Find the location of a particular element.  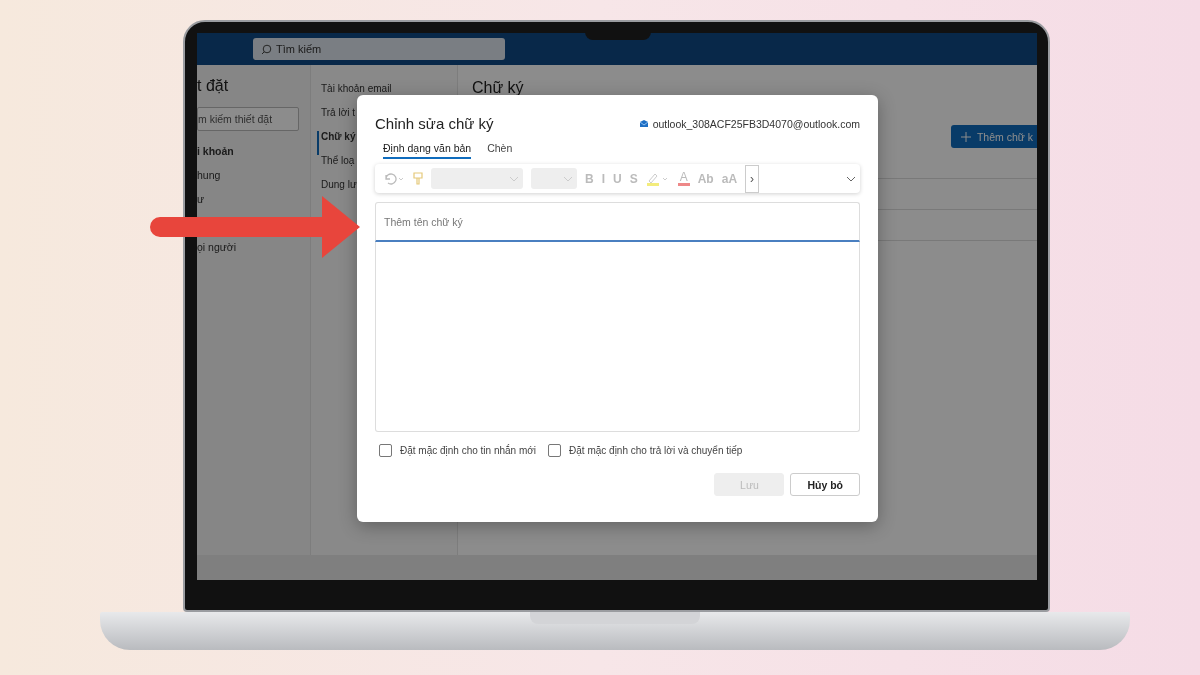

highlighter-icon is located at coordinates (657, 178).